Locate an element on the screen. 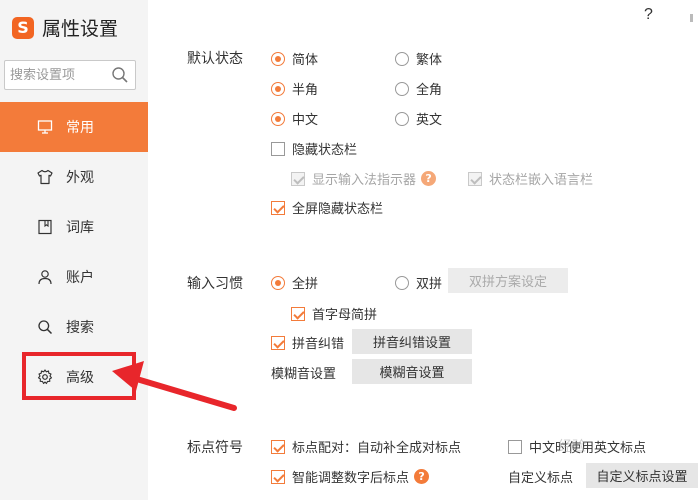 This screenshot has width=700, height=500. radio-simplified: 简体 is located at coordinates (294, 58).